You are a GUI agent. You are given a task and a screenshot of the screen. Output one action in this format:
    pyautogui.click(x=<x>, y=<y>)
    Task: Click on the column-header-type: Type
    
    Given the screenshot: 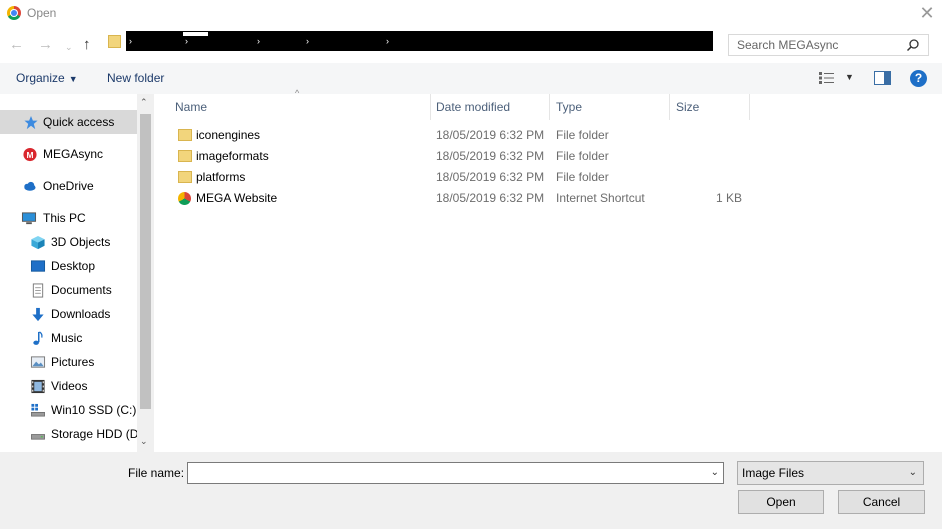 What is the action you would take?
    pyautogui.click(x=610, y=107)
    